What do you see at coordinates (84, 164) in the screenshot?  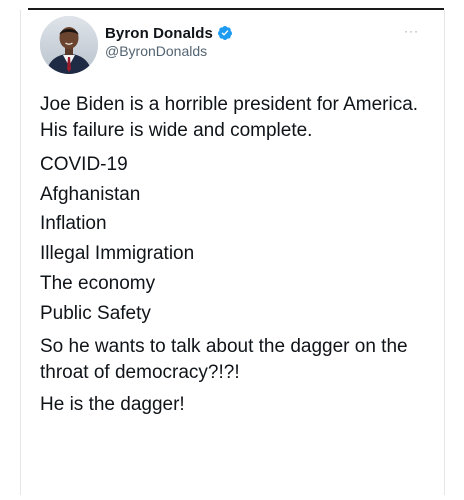 I see `list-item: COVID-19` at bounding box center [84, 164].